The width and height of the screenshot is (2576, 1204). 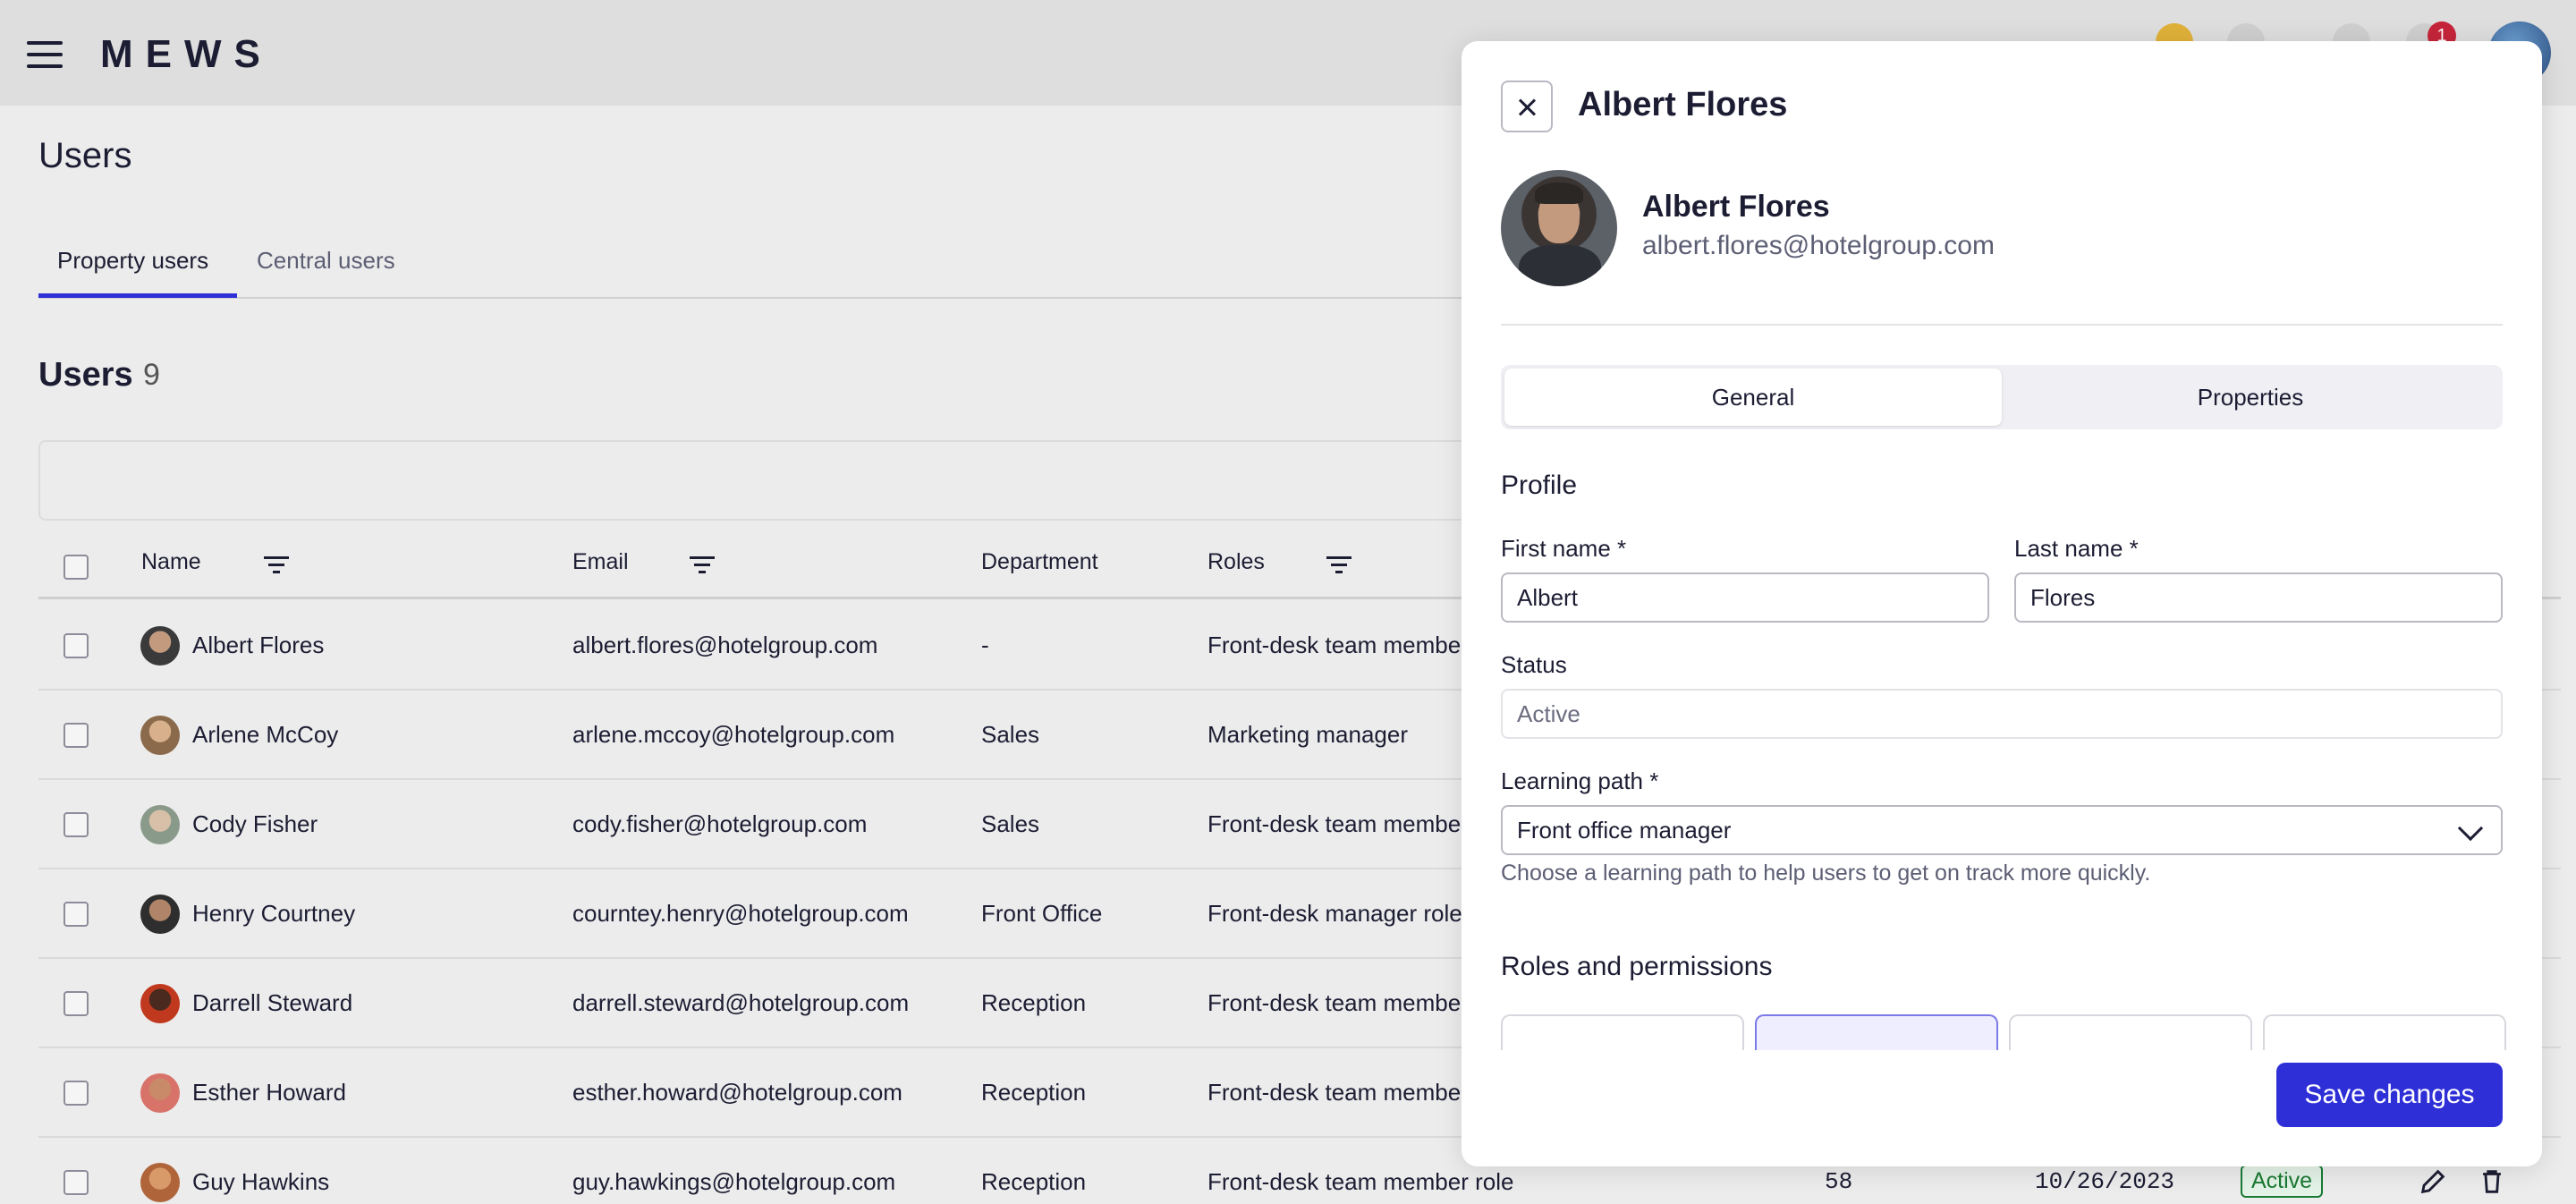 What do you see at coordinates (737, 1092) in the screenshot?
I see `user-email: esther.howard@hotelgroup.com` at bounding box center [737, 1092].